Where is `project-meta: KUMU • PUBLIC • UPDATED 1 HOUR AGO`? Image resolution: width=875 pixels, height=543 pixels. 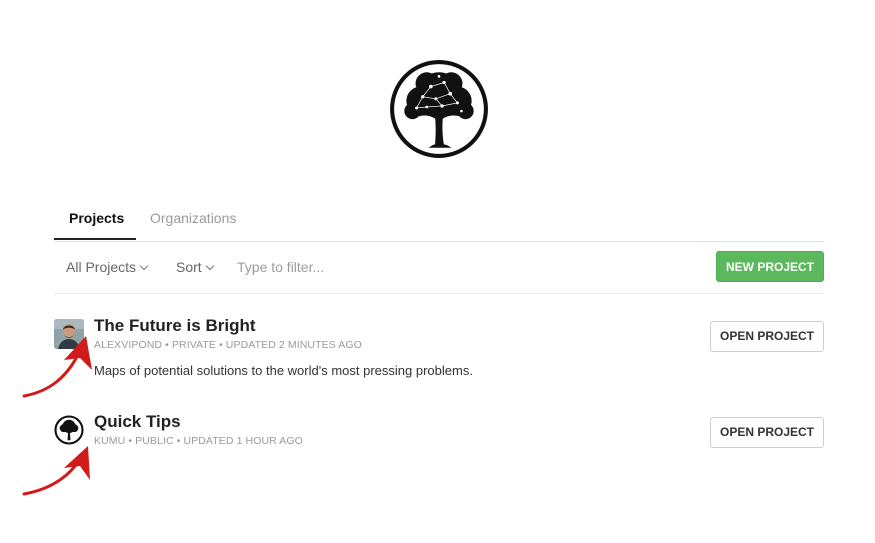 project-meta: KUMU • PUBLIC • UPDATED 1 HOUR AGO is located at coordinates (198, 441).